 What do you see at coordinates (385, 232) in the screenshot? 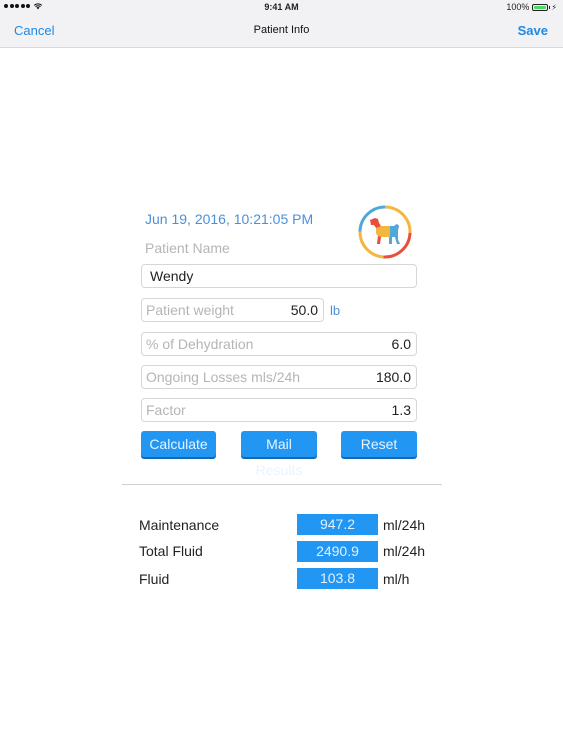
I see `dog-logo-icon` at bounding box center [385, 232].